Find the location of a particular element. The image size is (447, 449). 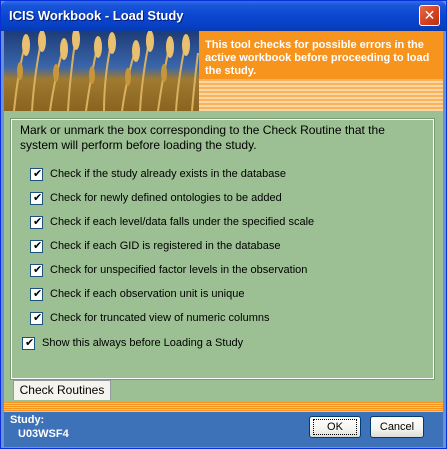

title-bar: ICIS Workbook - Load Study ✕ is located at coordinates (223, 16).